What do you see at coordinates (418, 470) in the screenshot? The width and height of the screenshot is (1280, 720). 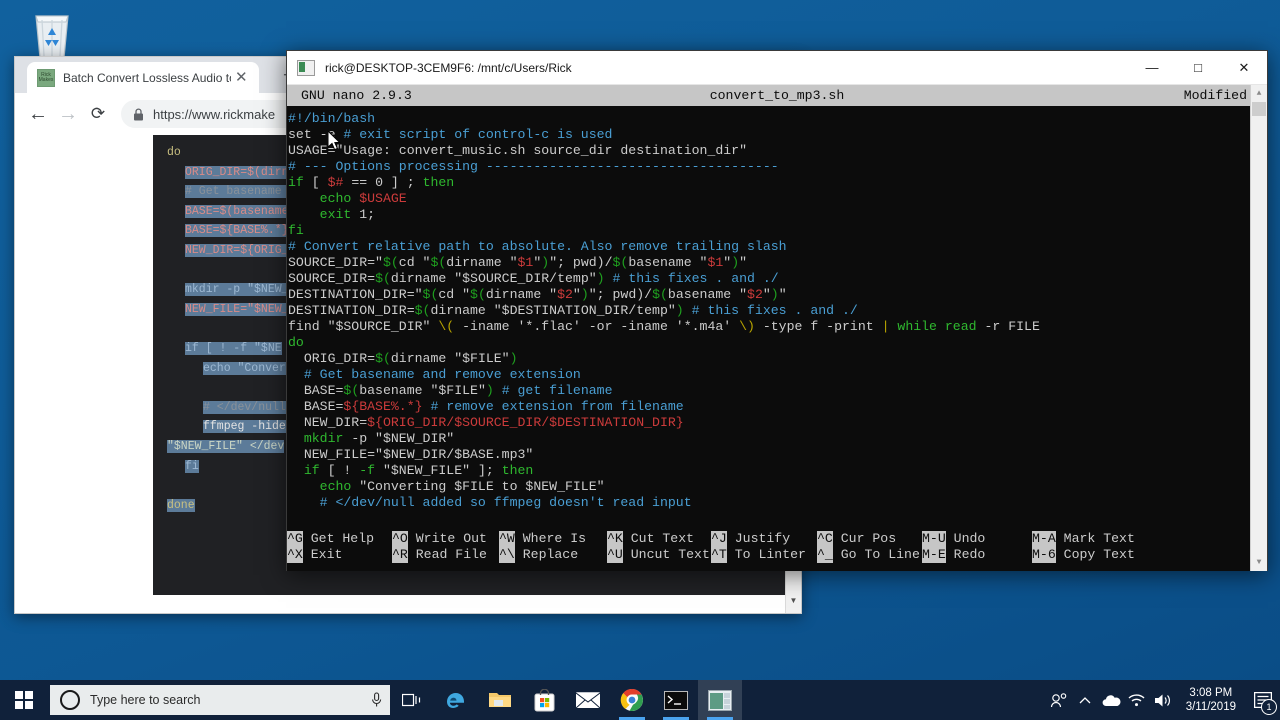 I see `nano-text-line: if [ ! -f "$NEW_FILE" ]; then` at bounding box center [418, 470].